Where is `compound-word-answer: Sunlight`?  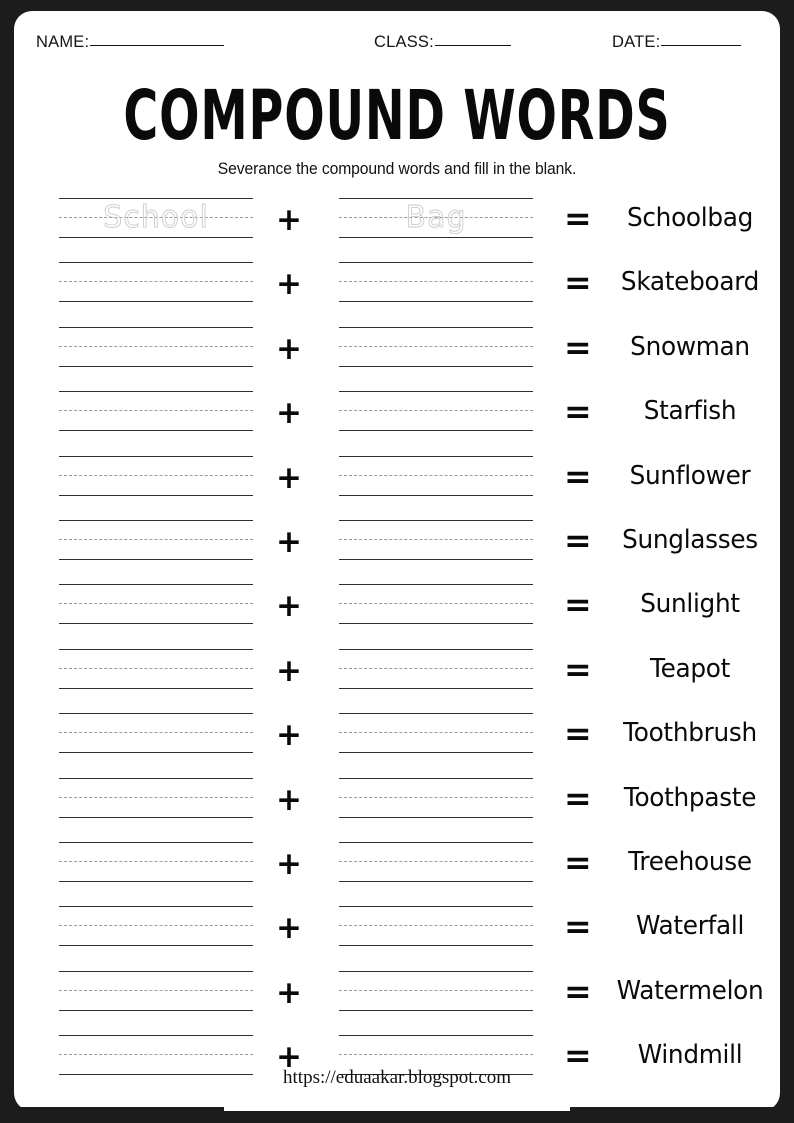 compound-word-answer: Sunlight is located at coordinates (690, 604).